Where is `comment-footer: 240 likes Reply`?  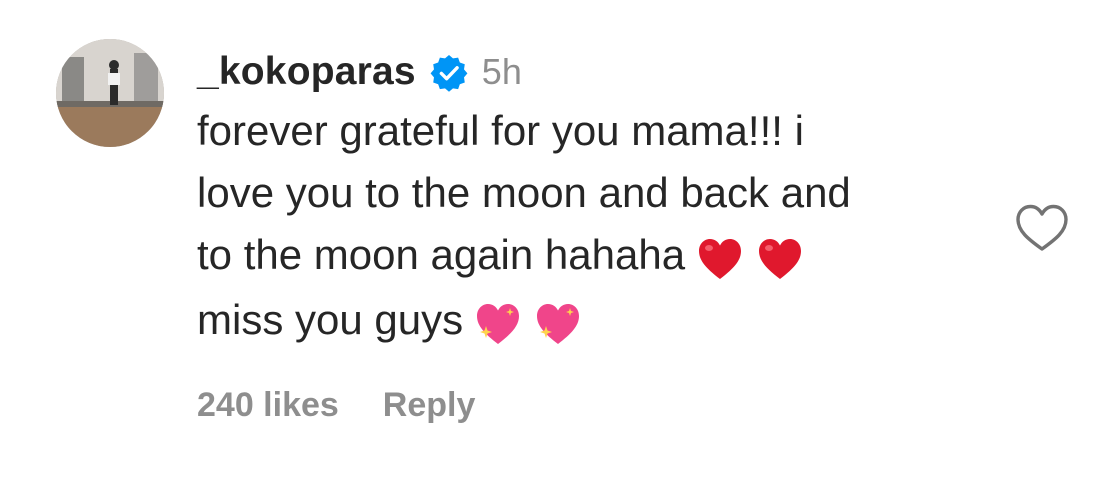
comment-footer: 240 likes Reply is located at coordinates (336, 405).